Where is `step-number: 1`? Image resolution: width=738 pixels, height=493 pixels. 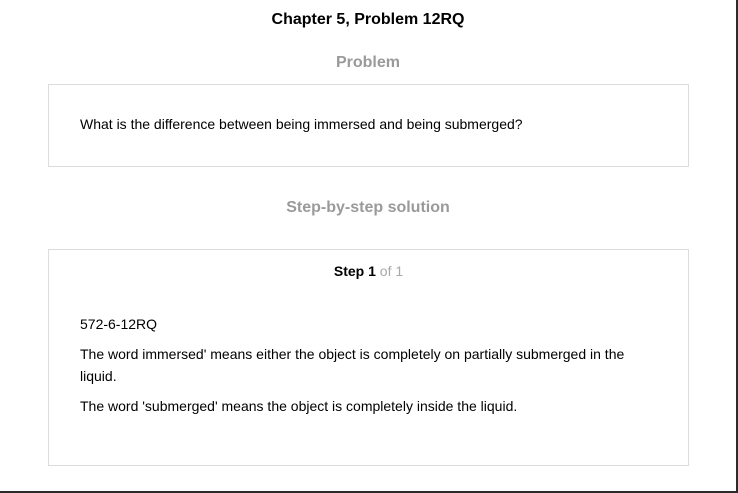 step-number: 1 is located at coordinates (372, 271).